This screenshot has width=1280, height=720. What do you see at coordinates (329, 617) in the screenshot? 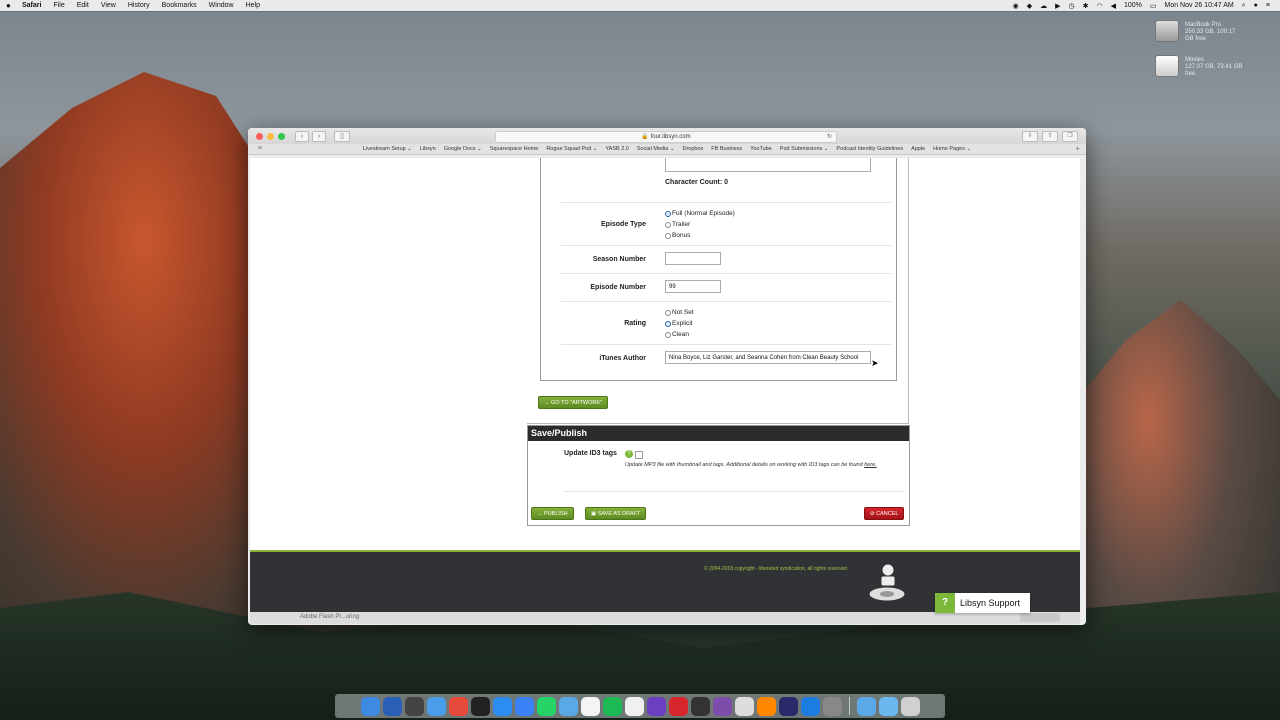
I see `background-tab-title: Adobe Flash Pl...uring` at bounding box center [329, 617].